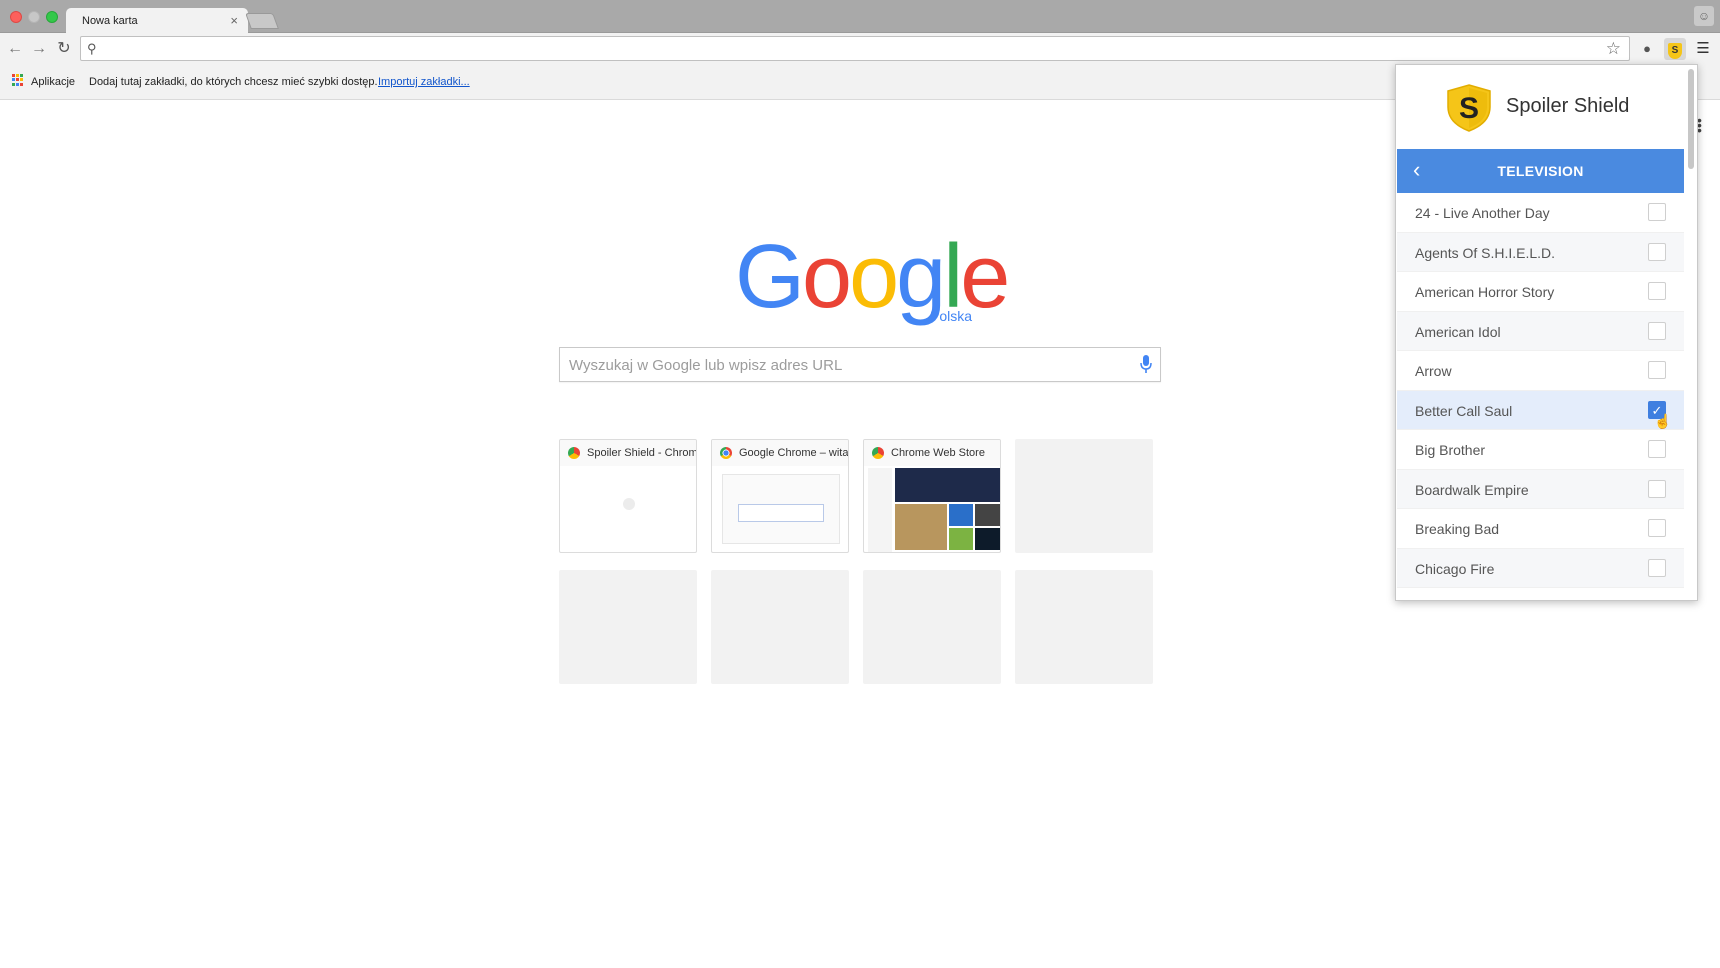 This screenshot has height=968, width=1720. What do you see at coordinates (1472, 489) in the screenshot?
I see `show-name: Boardwalk Empire` at bounding box center [1472, 489].